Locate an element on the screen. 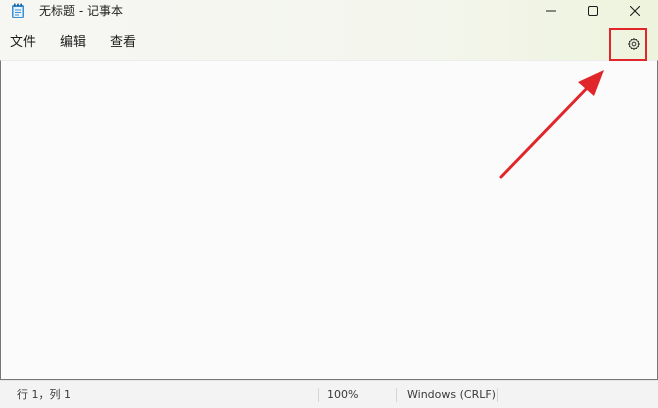  window-chrome: 无标题 - 记事本 文件 编辑 查看 is located at coordinates (329, 30).